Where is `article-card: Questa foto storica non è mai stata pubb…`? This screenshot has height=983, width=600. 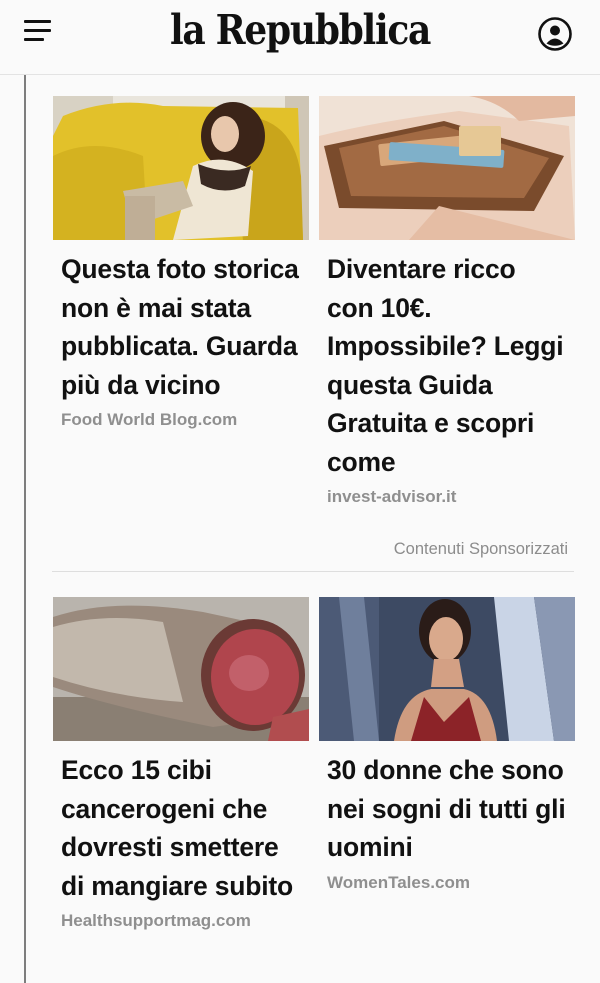
article-card: Questa foto storica non è mai stata pubb… is located at coordinates (181, 263).